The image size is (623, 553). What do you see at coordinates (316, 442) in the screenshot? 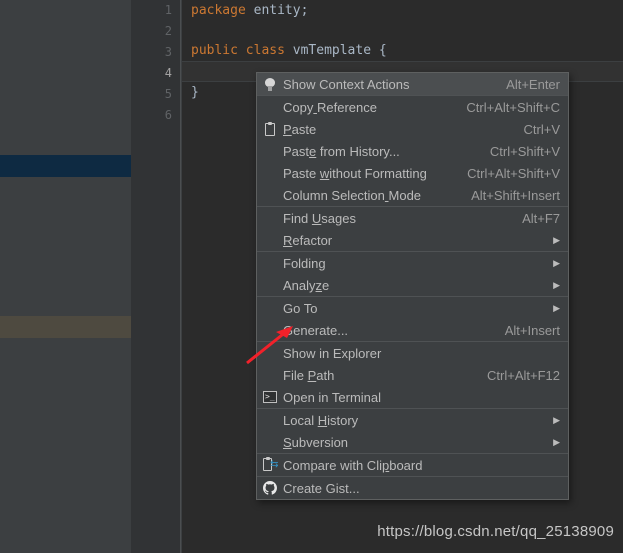
I see `menu-item-label: Subversion` at bounding box center [316, 442].